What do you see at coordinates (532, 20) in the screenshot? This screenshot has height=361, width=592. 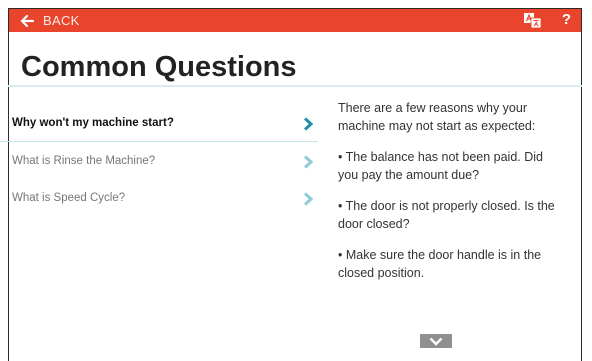 I see `translate-icon` at bounding box center [532, 20].